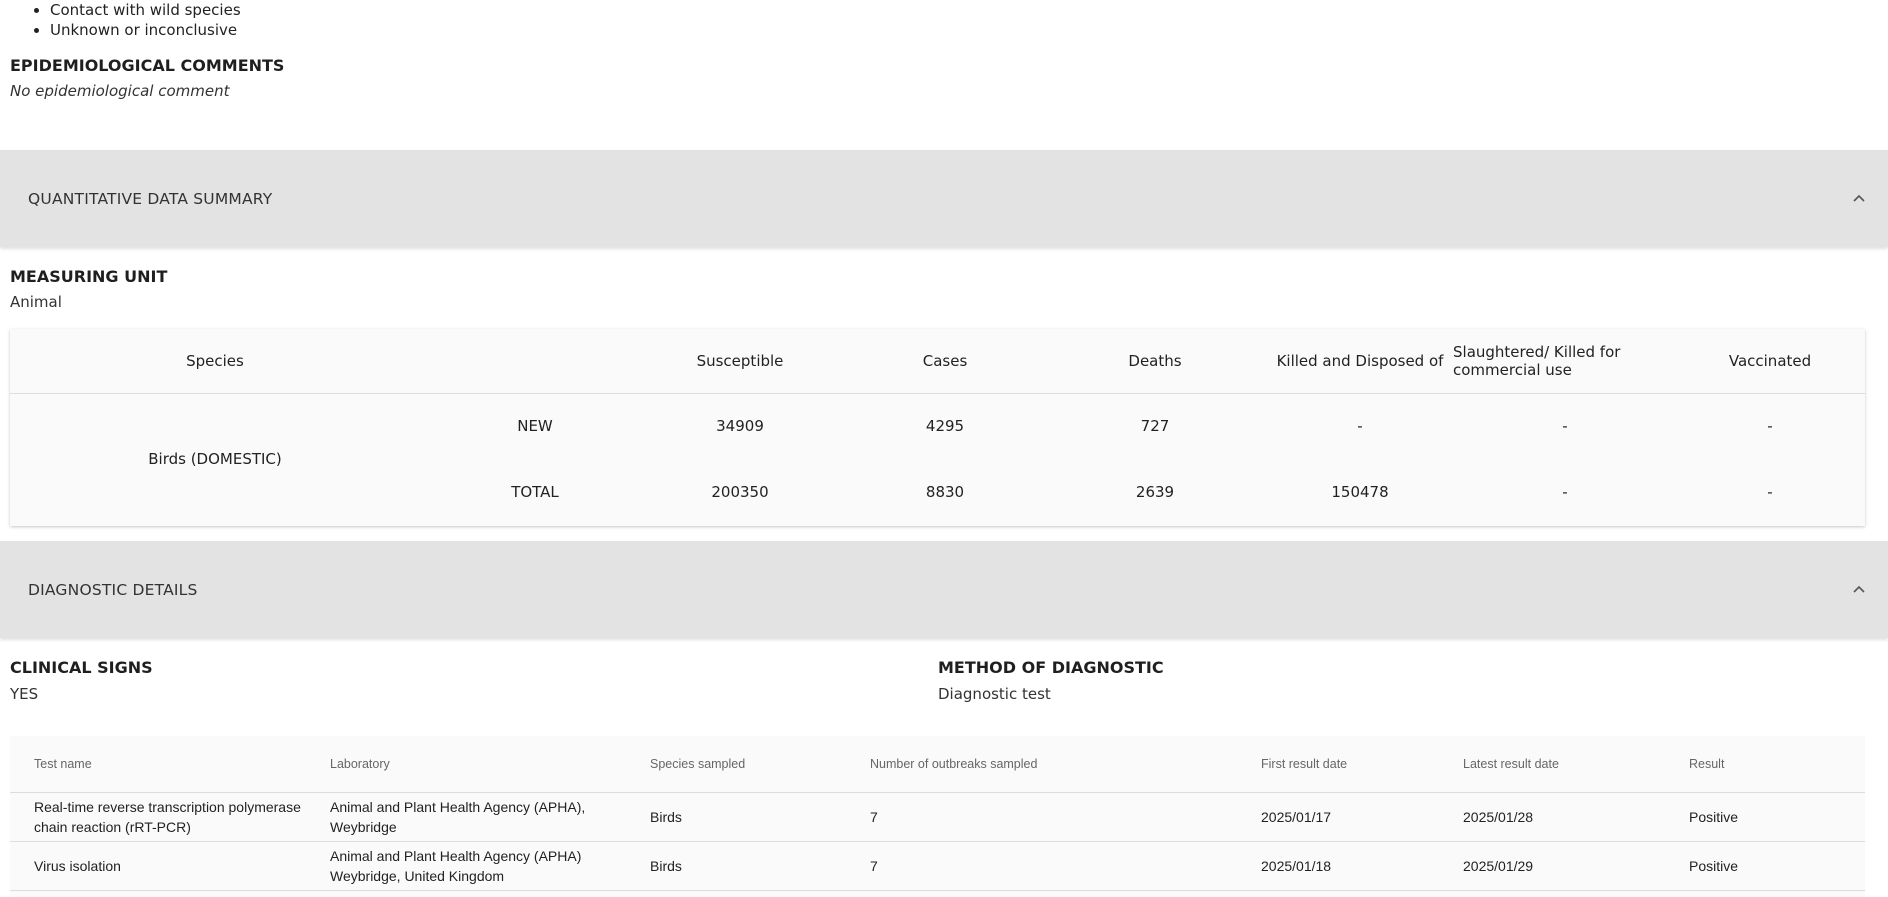 The height and width of the screenshot is (897, 1888). What do you see at coordinates (740, 492) in the screenshot?
I see `total-susceptible: 200350` at bounding box center [740, 492].